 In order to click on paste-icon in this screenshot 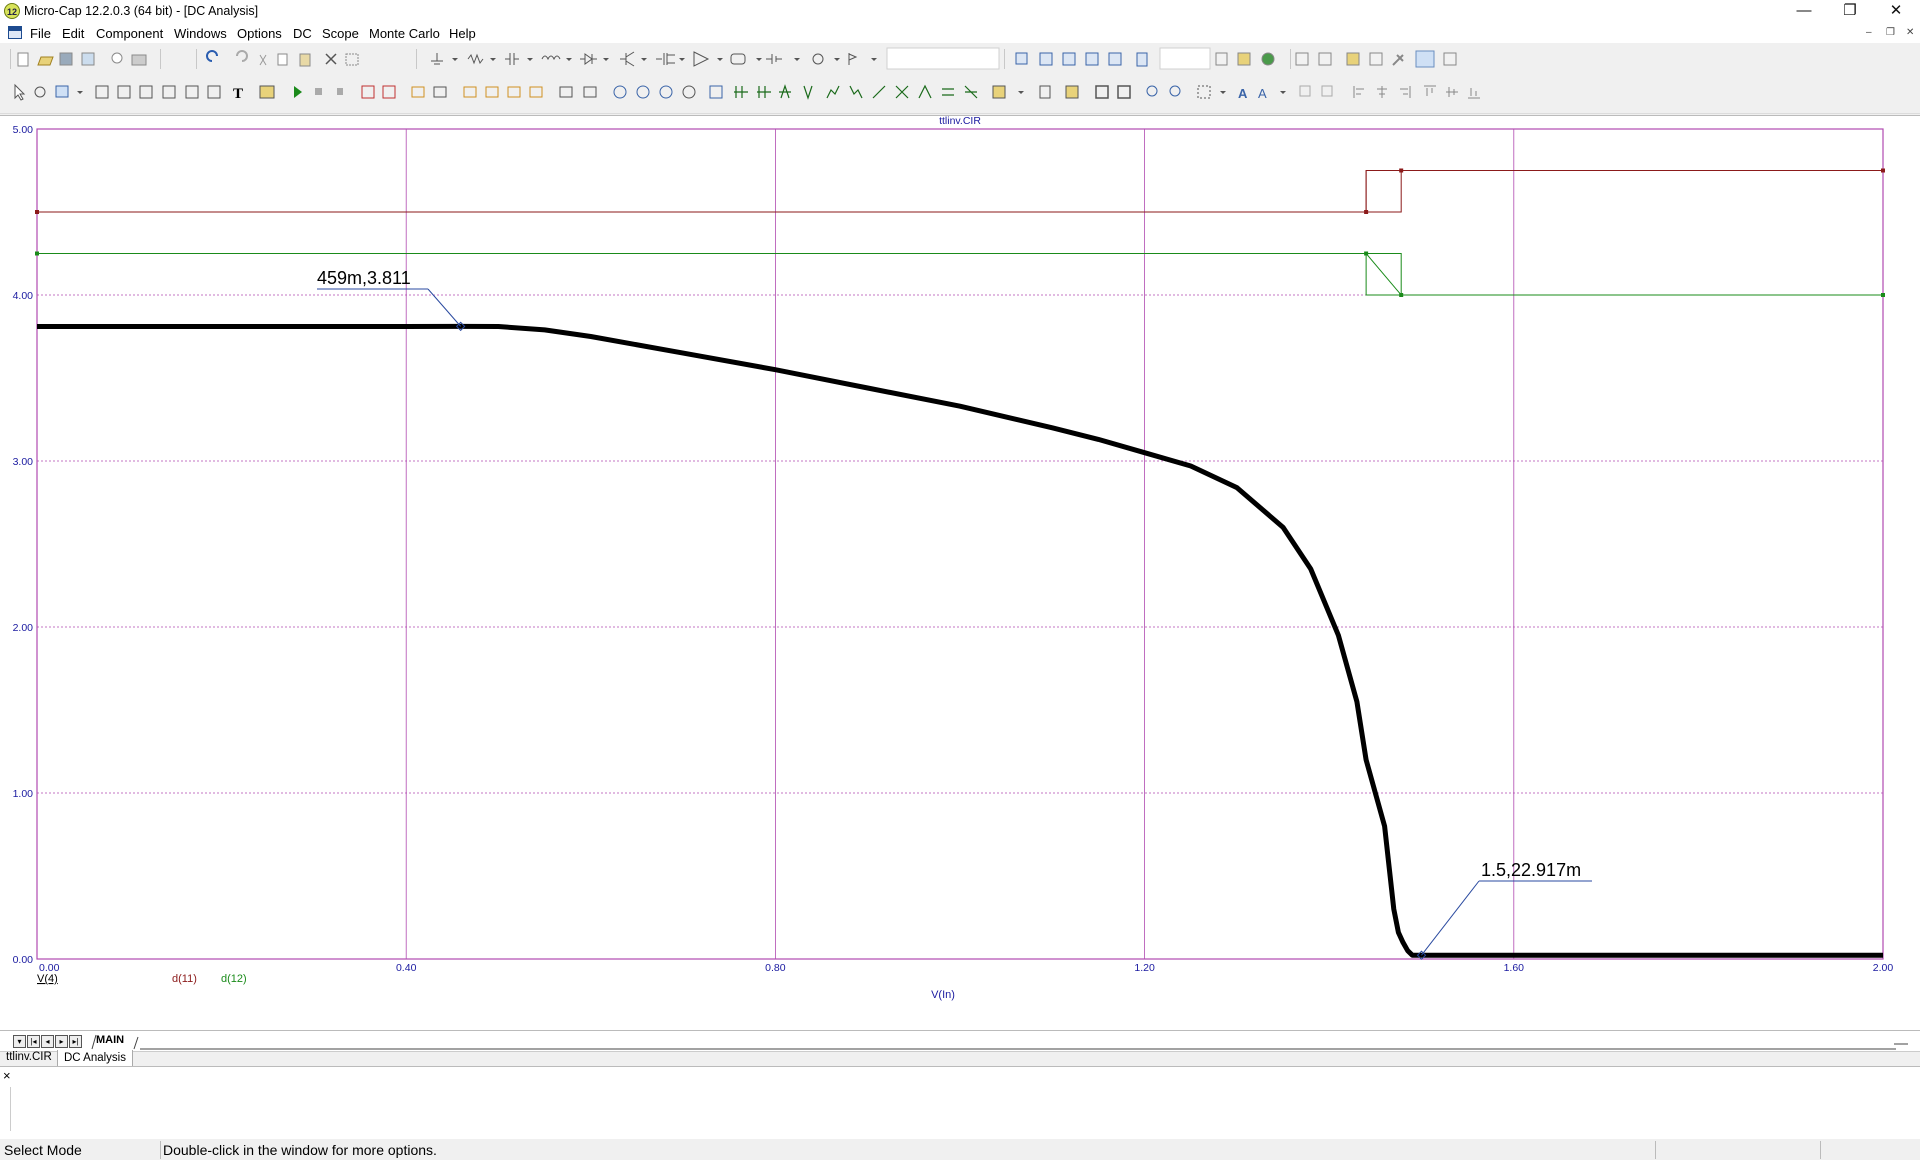, I will do `click(305, 60)`.